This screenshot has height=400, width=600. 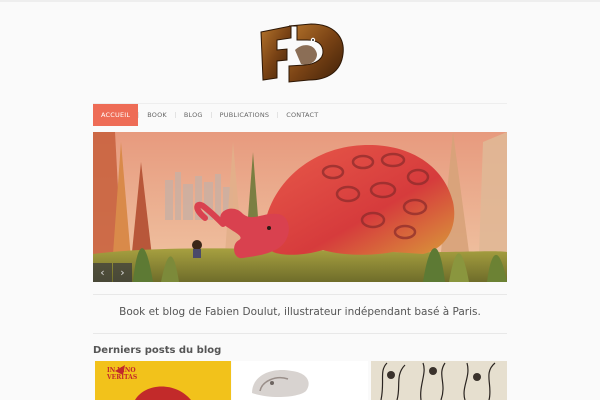 What do you see at coordinates (157, 350) in the screenshot?
I see `blog-section-title: Derniers posts du blog` at bounding box center [157, 350].